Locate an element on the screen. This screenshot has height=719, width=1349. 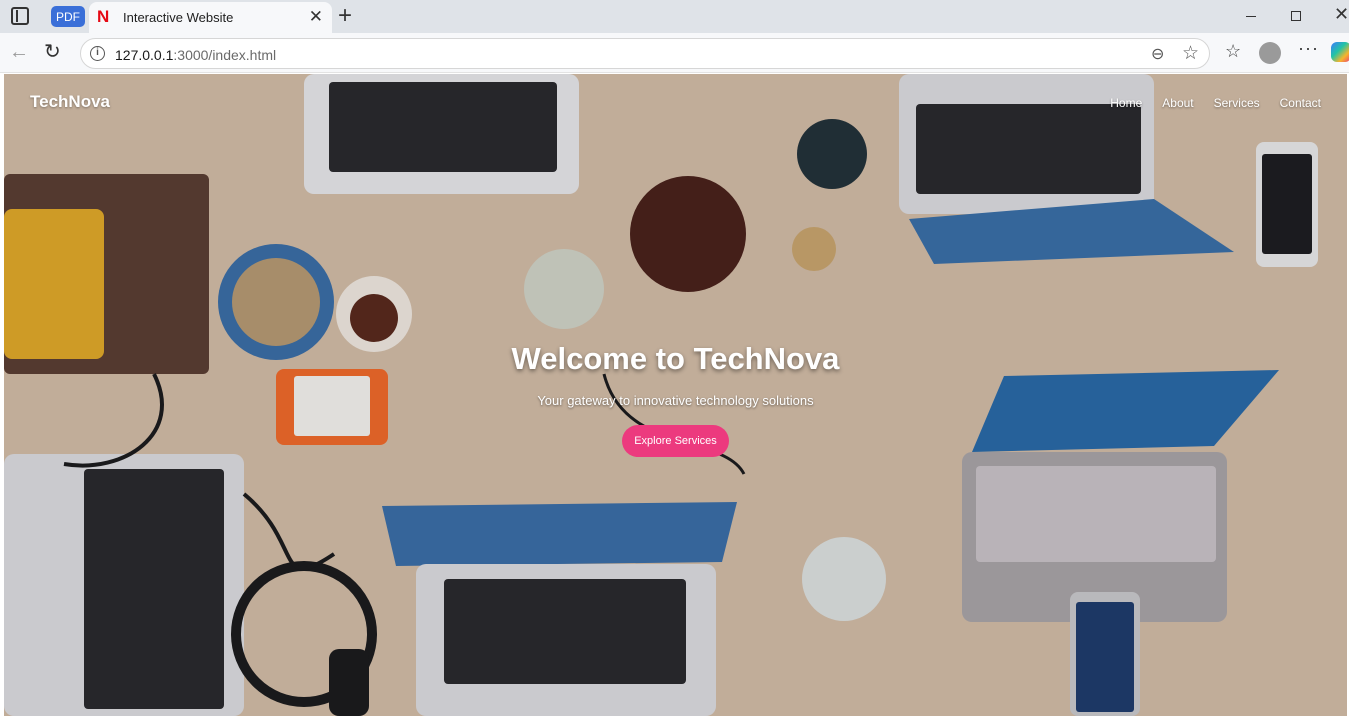
nav-link-contact: Contact is located at coordinates (1300, 103).